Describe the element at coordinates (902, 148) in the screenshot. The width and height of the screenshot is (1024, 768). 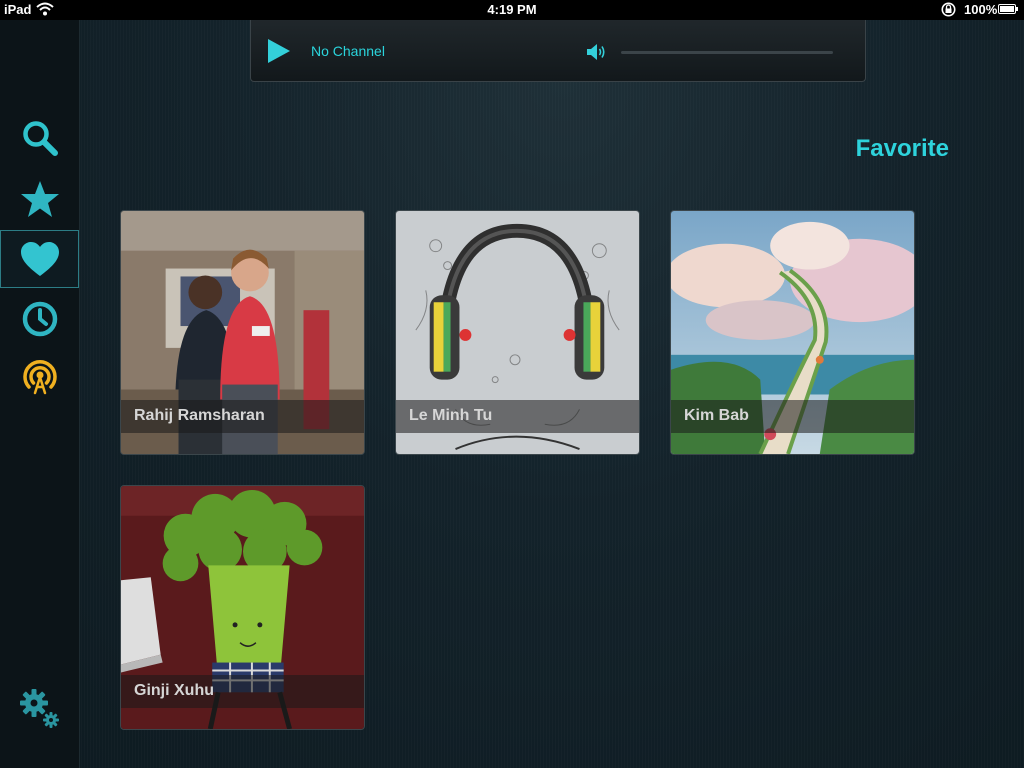
I see `page-title: Favorite` at that location.